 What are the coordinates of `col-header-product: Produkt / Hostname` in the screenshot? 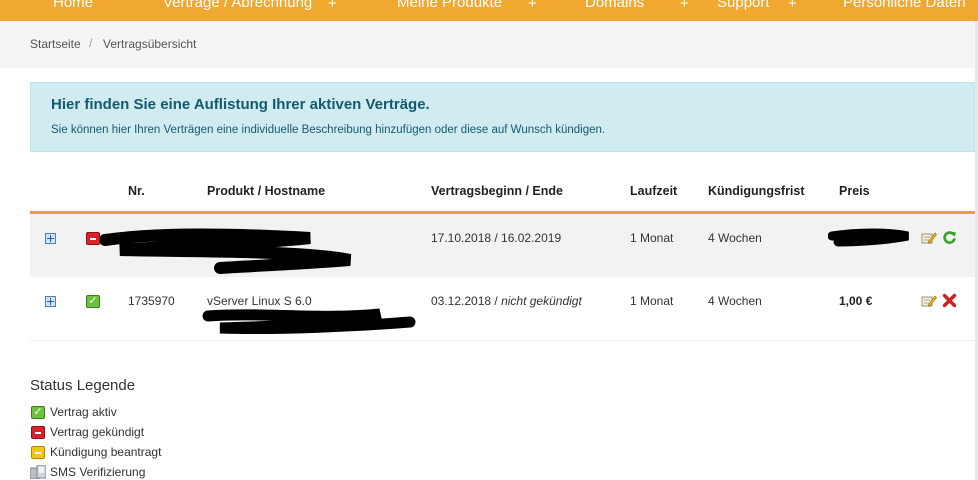 It's located at (266, 191).